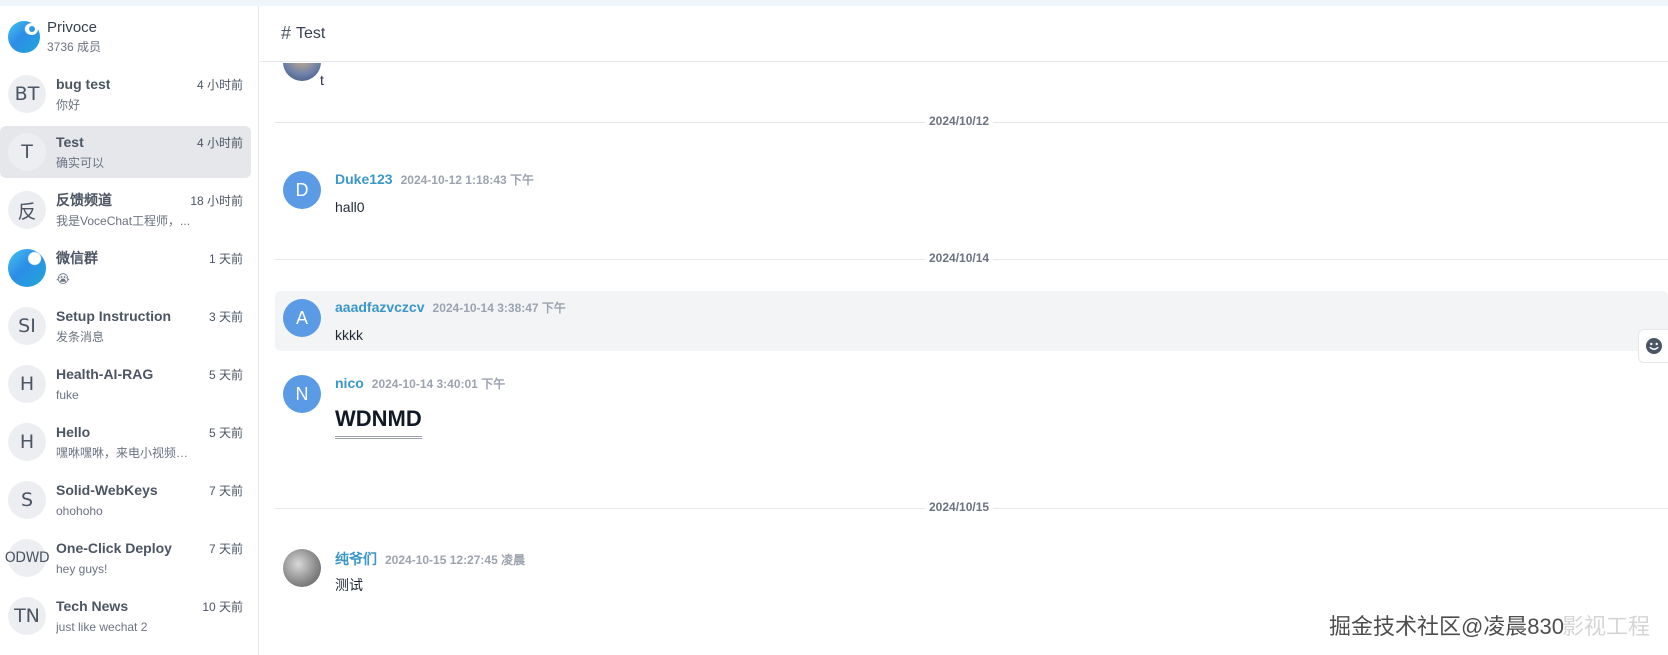  I want to click on date-divider: 2024/10/14, so click(971, 260).